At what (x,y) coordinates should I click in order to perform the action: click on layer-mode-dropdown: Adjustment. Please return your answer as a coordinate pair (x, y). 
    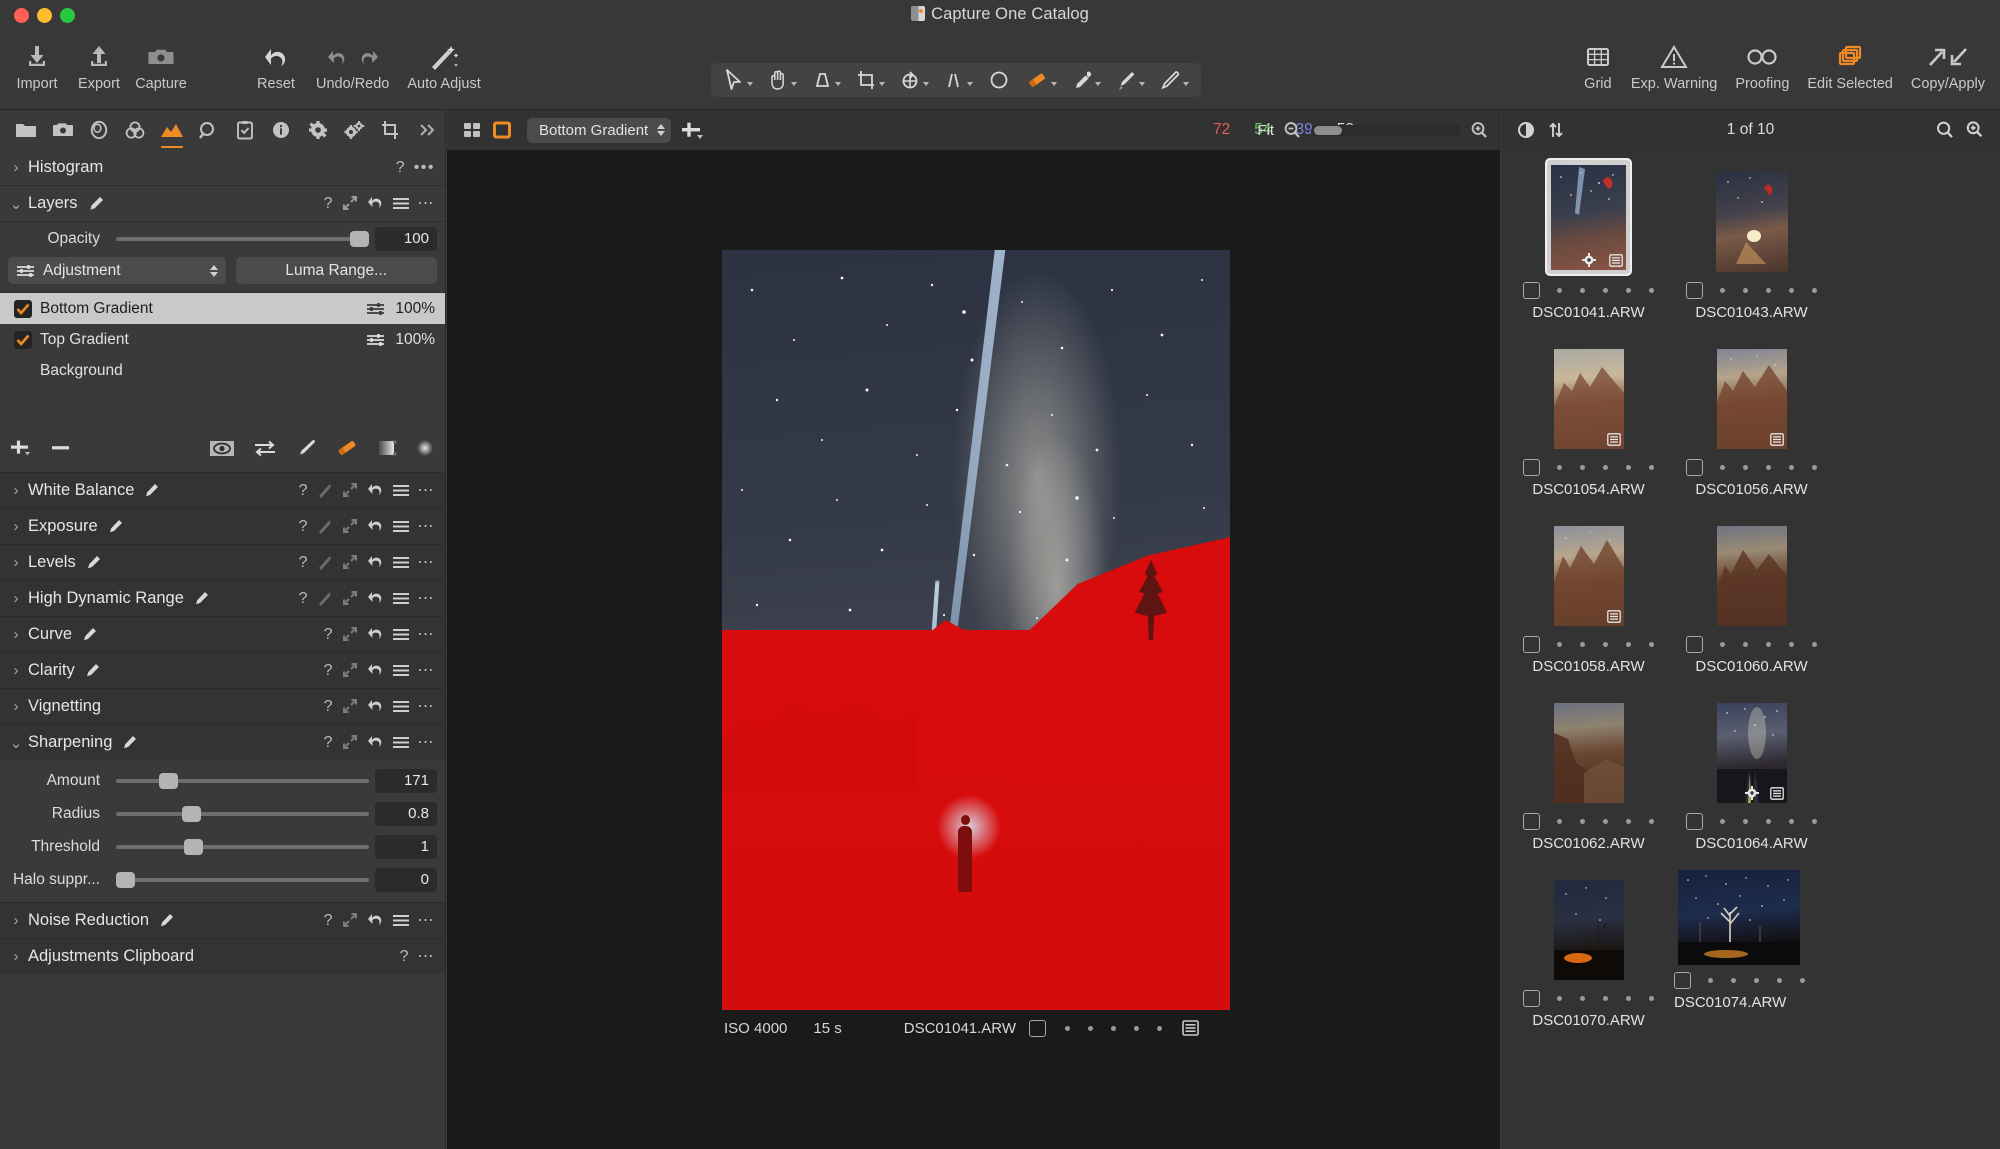
    Looking at the image, I should click on (117, 270).